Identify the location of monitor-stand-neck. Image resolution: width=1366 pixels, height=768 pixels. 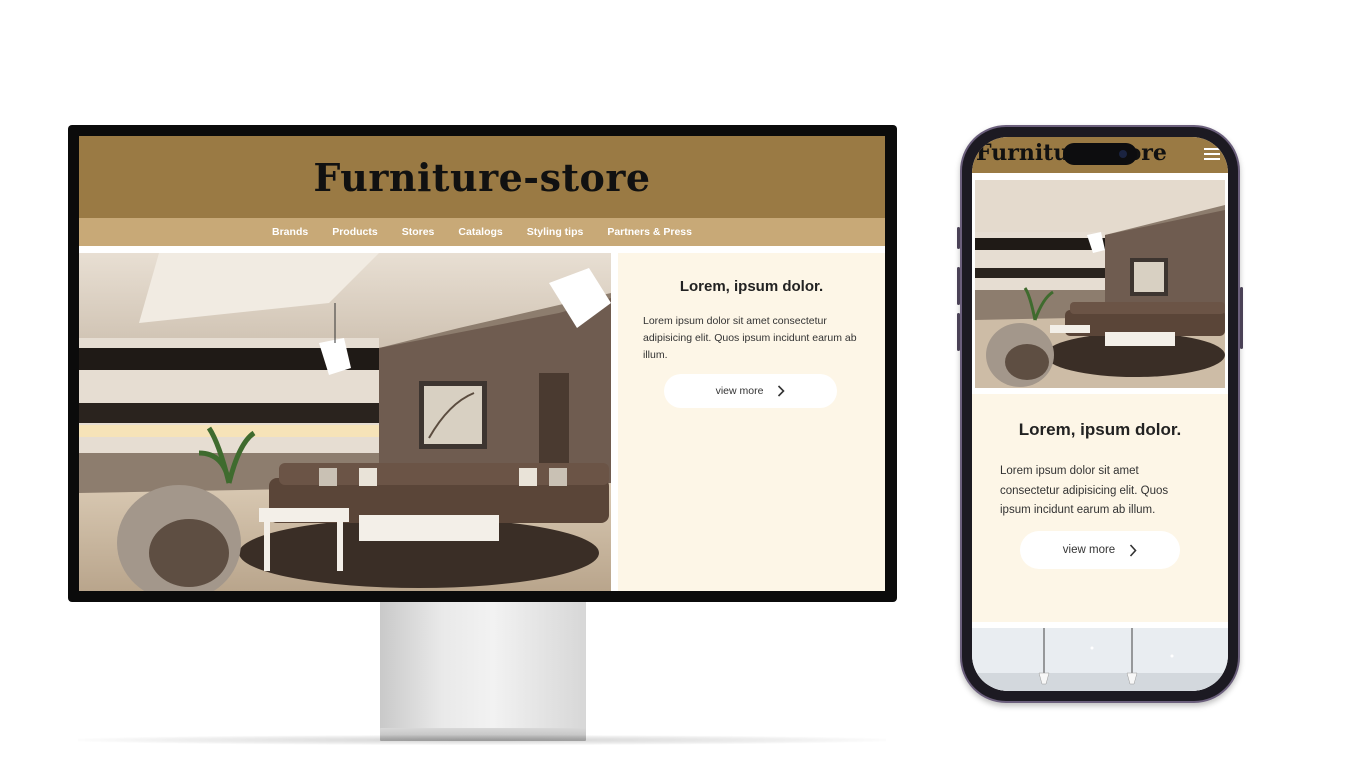
(483, 666).